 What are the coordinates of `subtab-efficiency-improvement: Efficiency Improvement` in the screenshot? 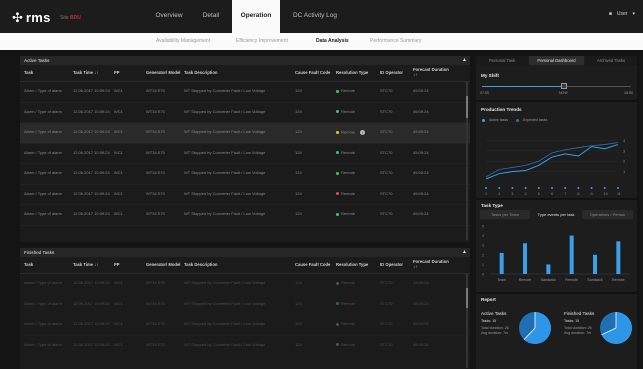 It's located at (262, 41).